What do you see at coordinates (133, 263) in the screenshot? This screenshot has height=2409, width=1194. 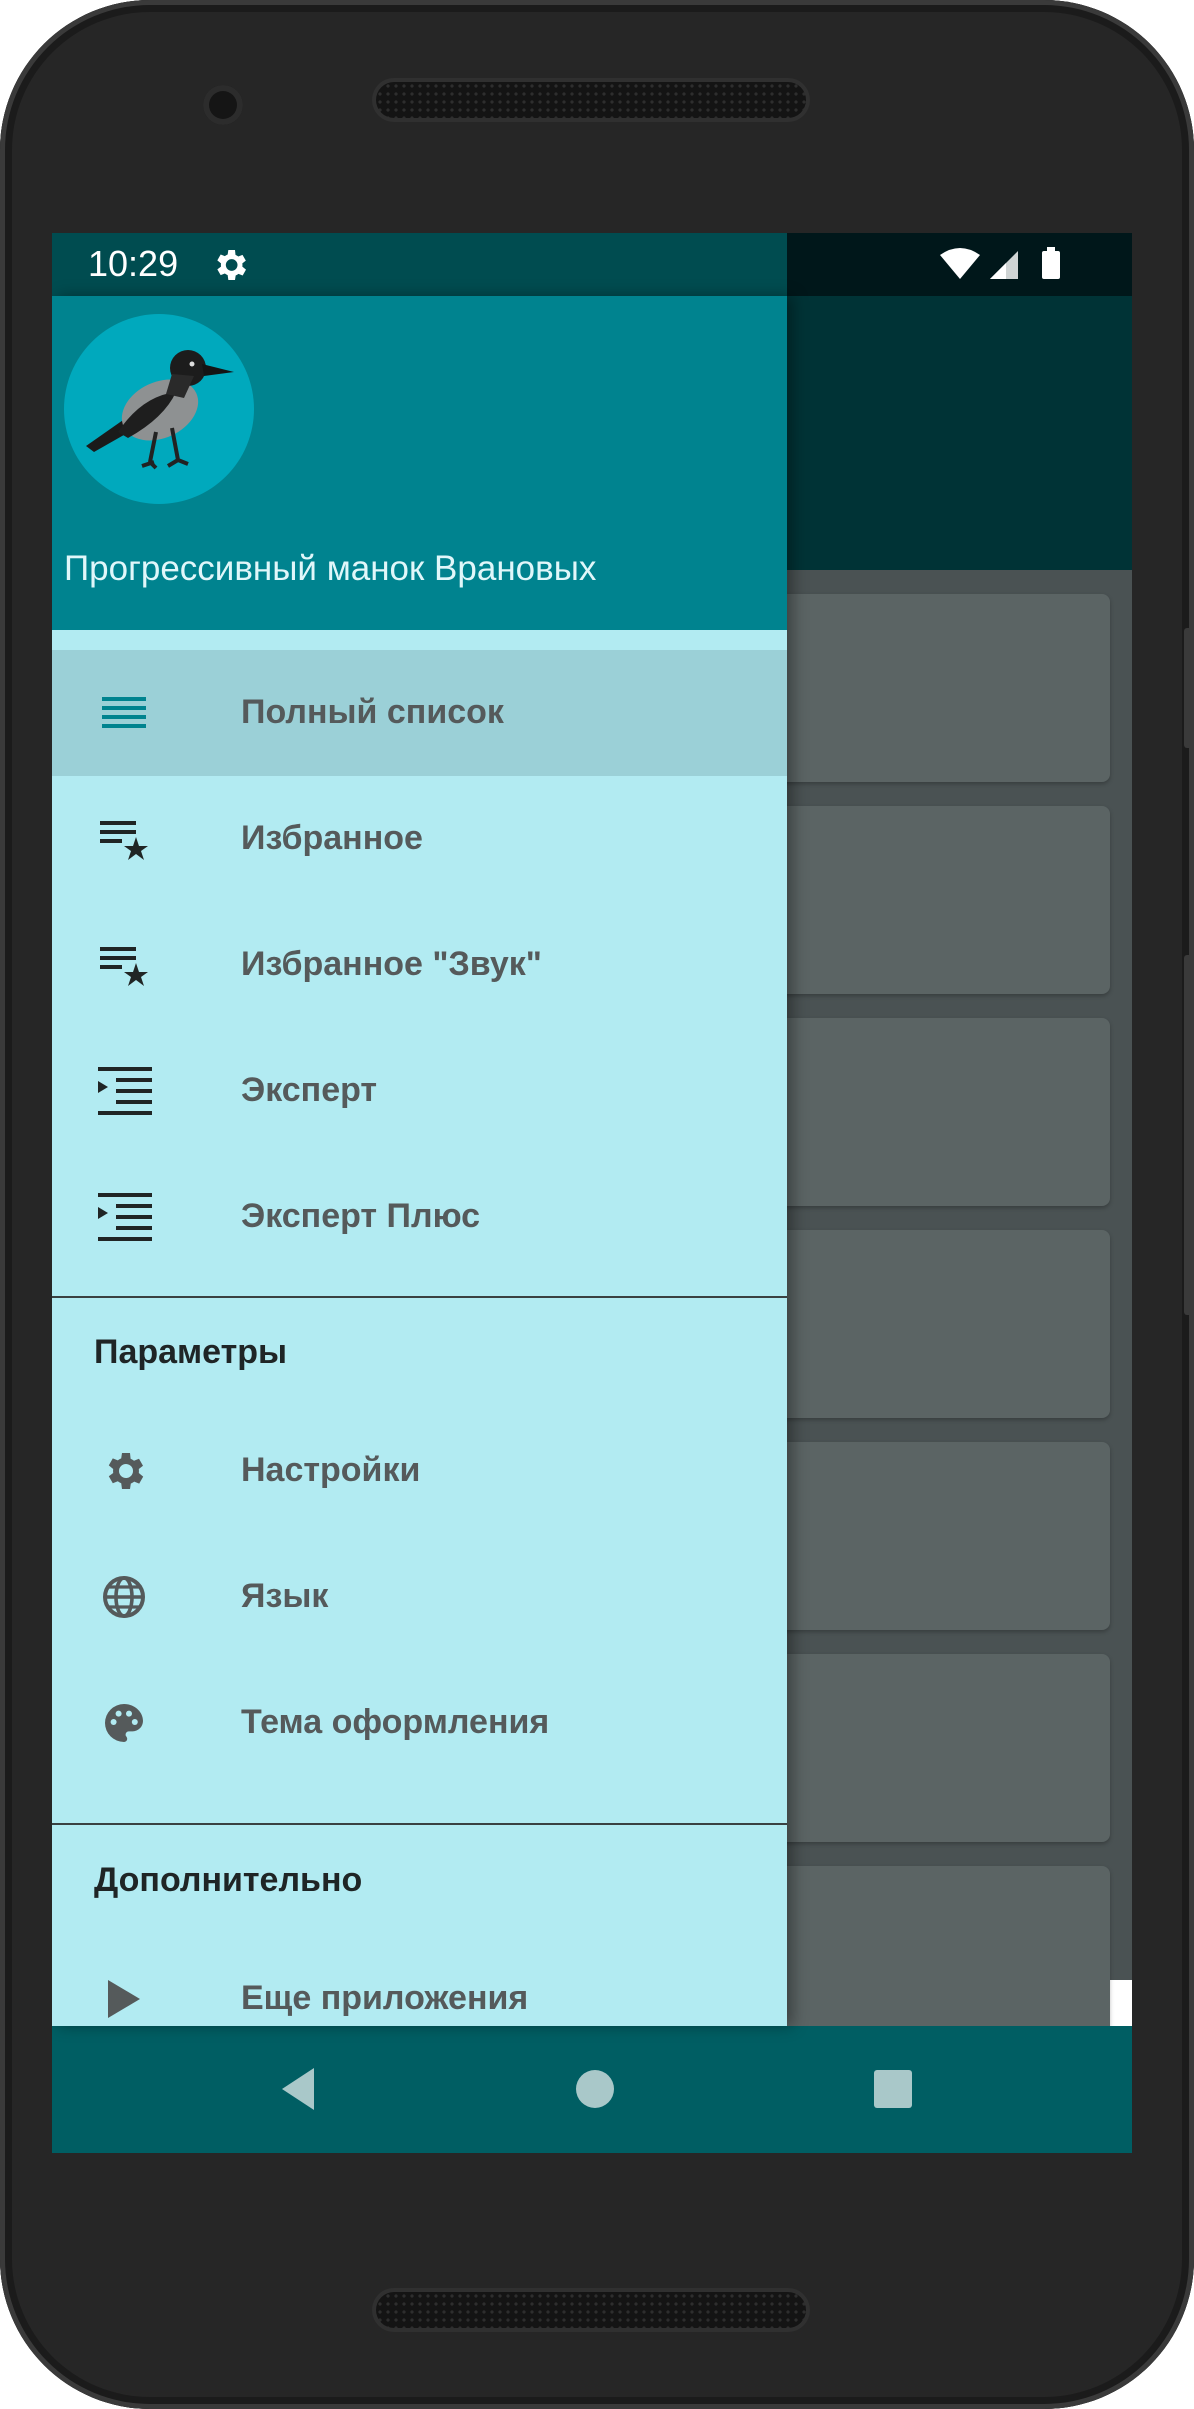 I see `clock: 10:29` at bounding box center [133, 263].